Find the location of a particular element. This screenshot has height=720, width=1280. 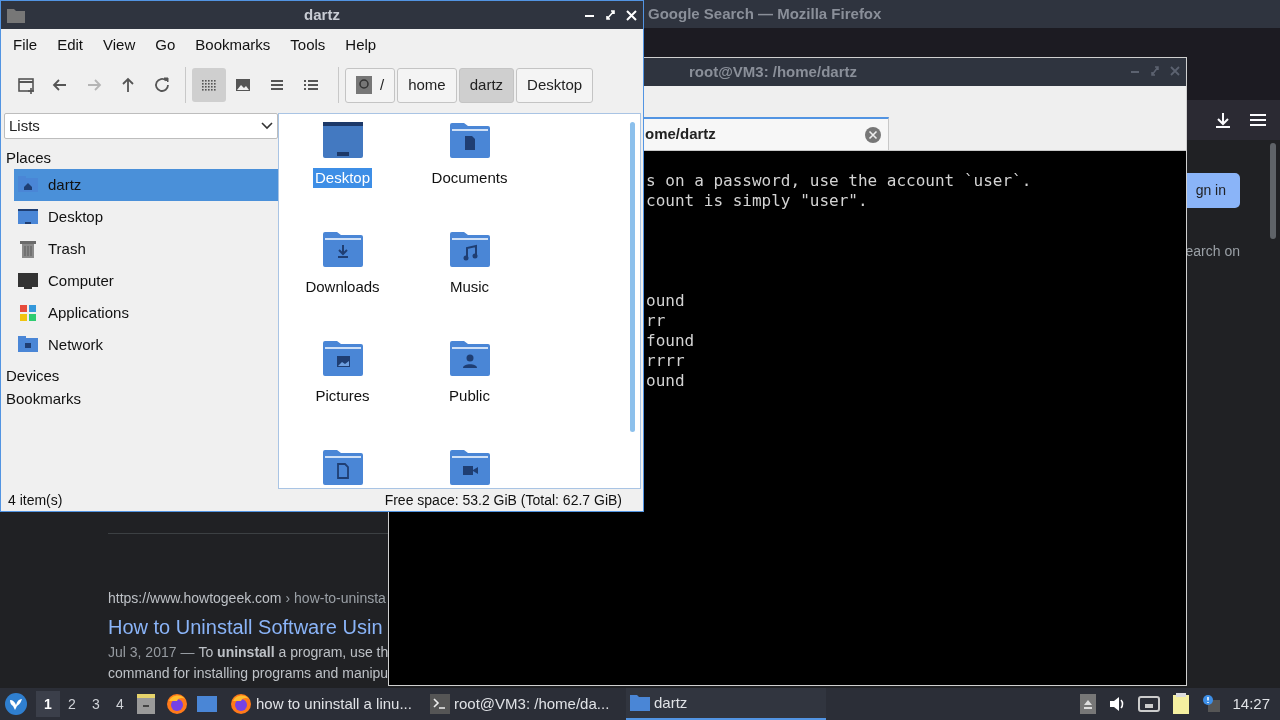

result-date: Jul 3, 2017 — is located at coordinates (151, 652).